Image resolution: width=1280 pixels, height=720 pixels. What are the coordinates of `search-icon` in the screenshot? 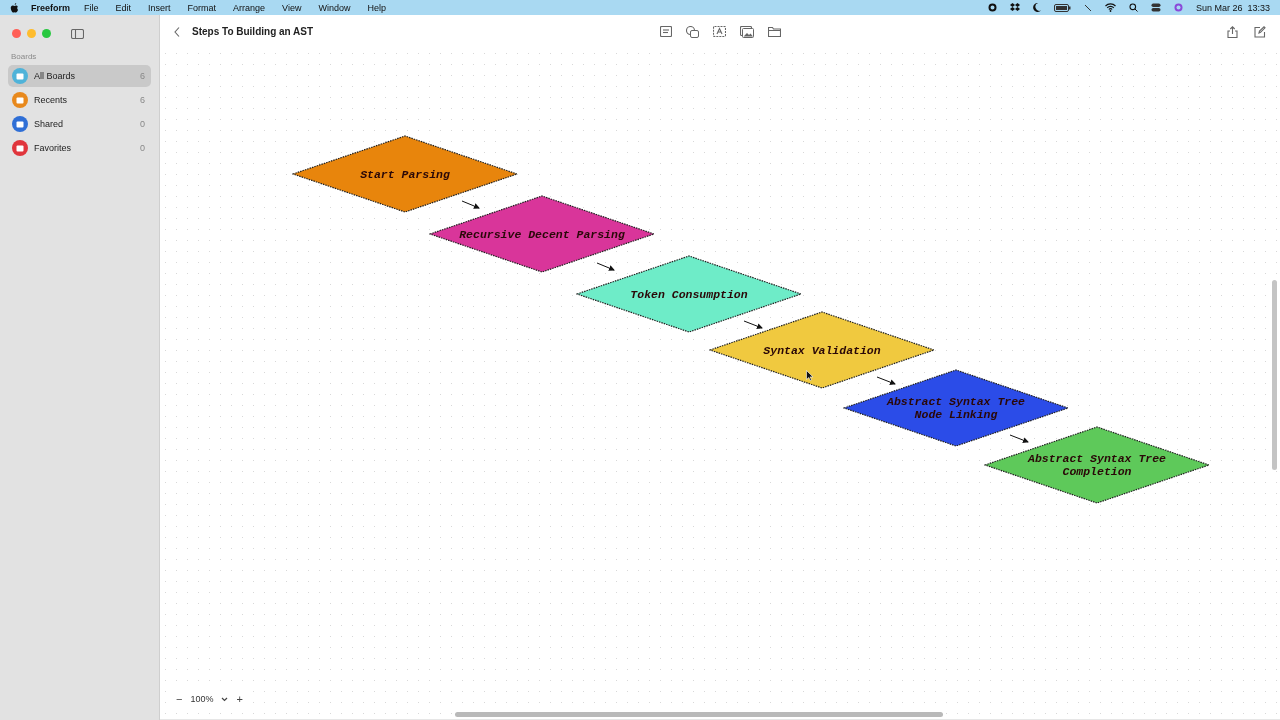 It's located at (1133, 7).